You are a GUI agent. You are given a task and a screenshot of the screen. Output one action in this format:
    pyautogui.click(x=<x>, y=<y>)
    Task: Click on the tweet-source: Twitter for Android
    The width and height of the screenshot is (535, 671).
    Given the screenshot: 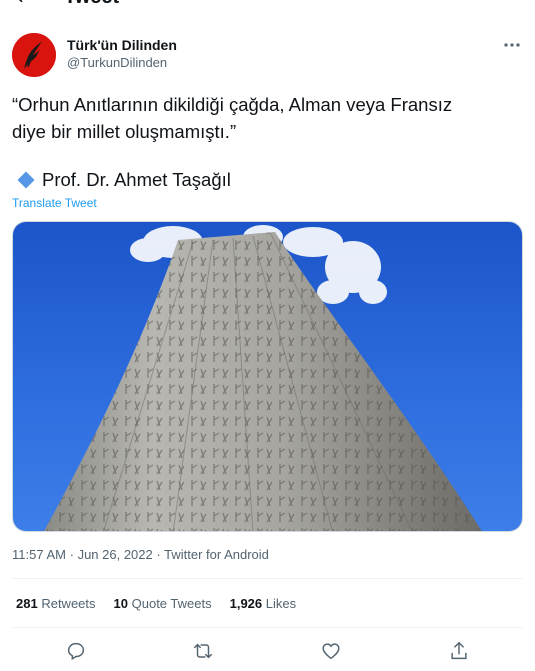 What is the action you would take?
    pyautogui.click(x=216, y=554)
    